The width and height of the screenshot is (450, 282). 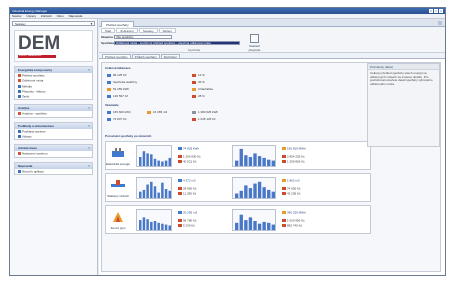 What do you see at coordinates (34, 91) in the screenshot?
I see `nav-label: Přepočty - faktury` at bounding box center [34, 91].